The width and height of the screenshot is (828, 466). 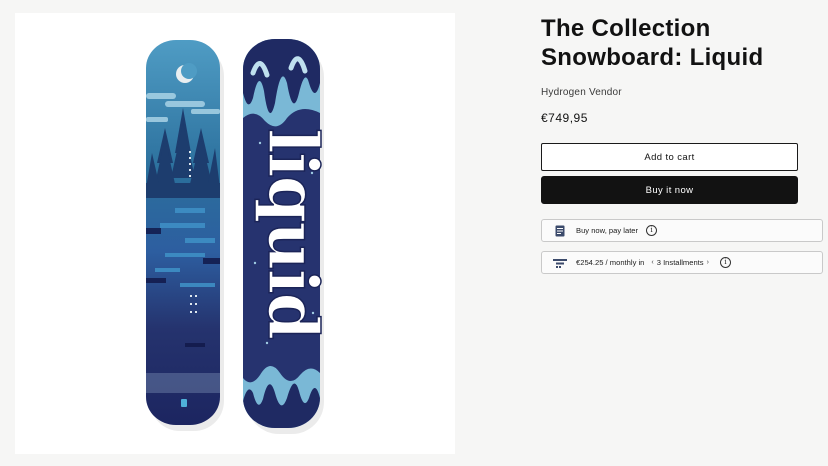 What do you see at coordinates (610, 262) in the screenshot?
I see `installment-amount: €254.25 / monthly in` at bounding box center [610, 262].